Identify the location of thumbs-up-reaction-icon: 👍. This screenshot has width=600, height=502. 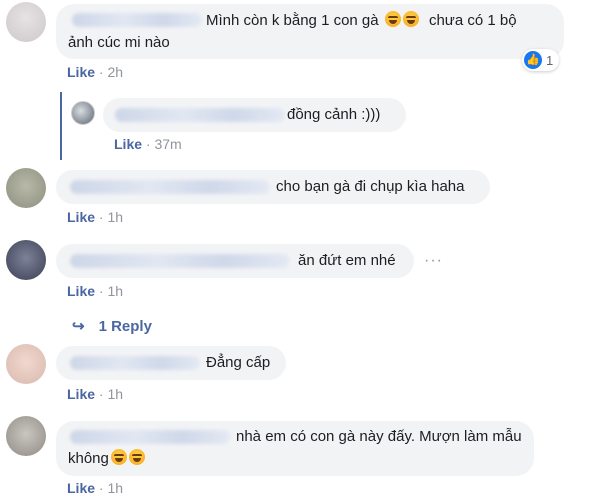
(533, 60).